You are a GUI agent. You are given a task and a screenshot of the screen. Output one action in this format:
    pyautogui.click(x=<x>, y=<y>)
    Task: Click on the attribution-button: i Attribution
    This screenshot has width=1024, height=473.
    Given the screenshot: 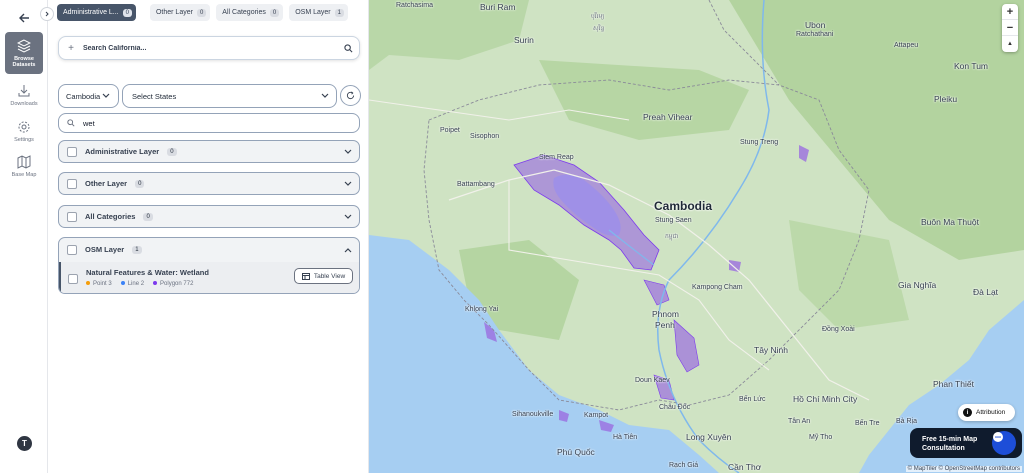 What is the action you would take?
    pyautogui.click(x=986, y=412)
    